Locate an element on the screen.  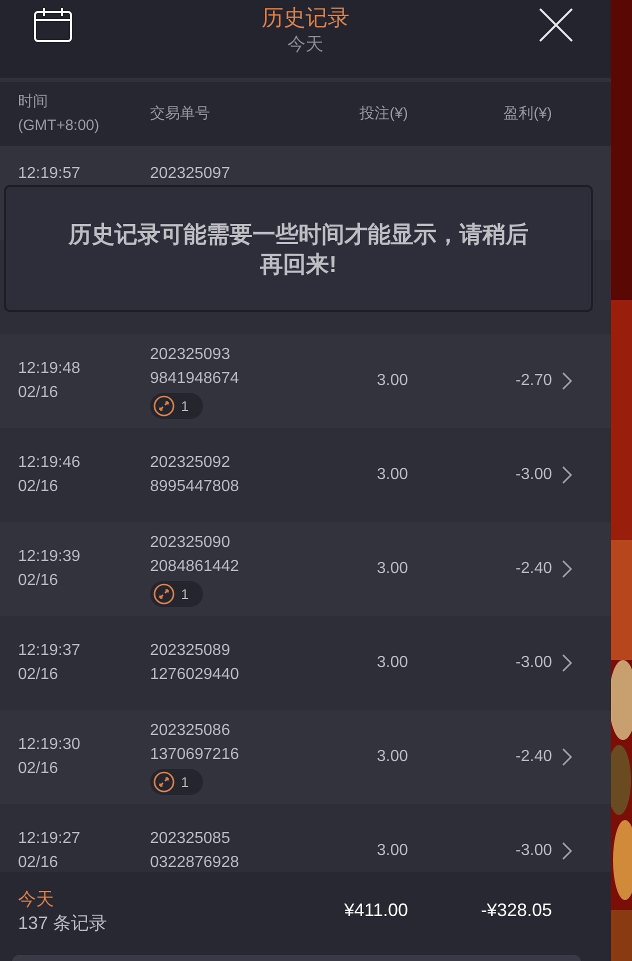
time-text: 12:19:57 is located at coordinates (49, 174).